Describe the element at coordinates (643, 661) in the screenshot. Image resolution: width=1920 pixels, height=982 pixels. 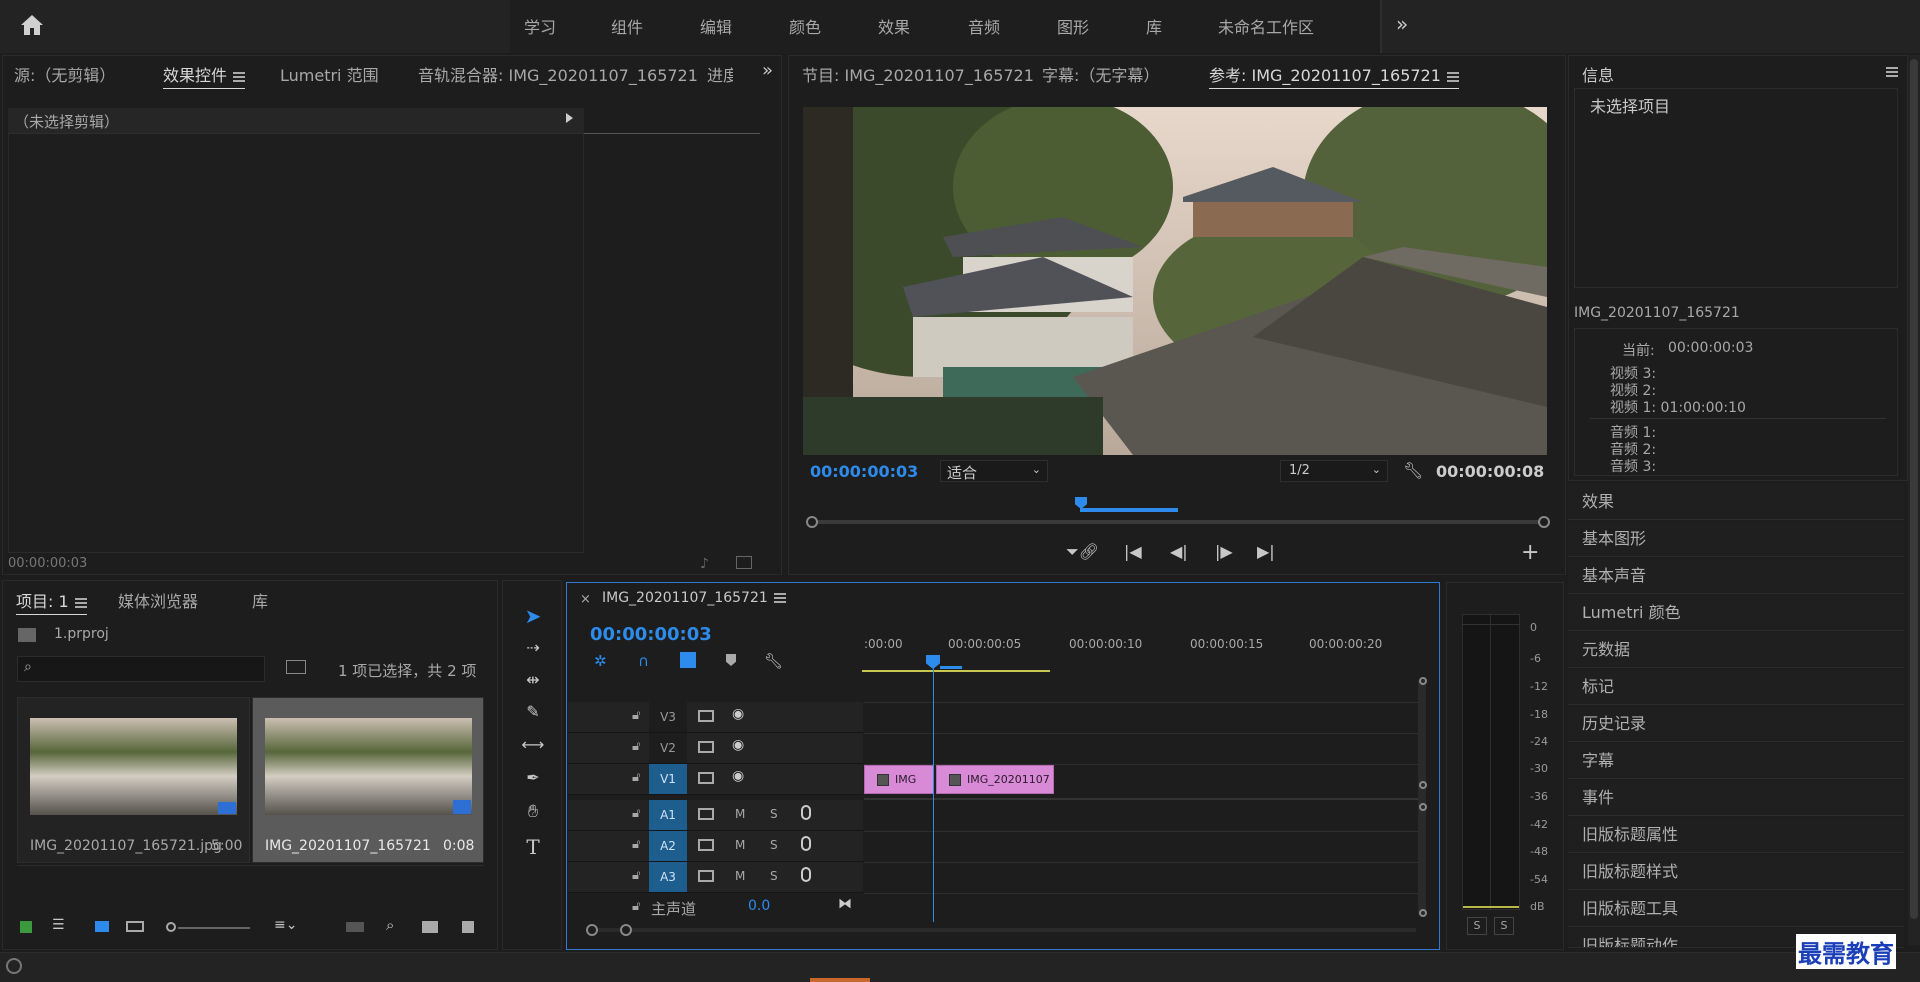
I see `snap-icon: ∩` at that location.